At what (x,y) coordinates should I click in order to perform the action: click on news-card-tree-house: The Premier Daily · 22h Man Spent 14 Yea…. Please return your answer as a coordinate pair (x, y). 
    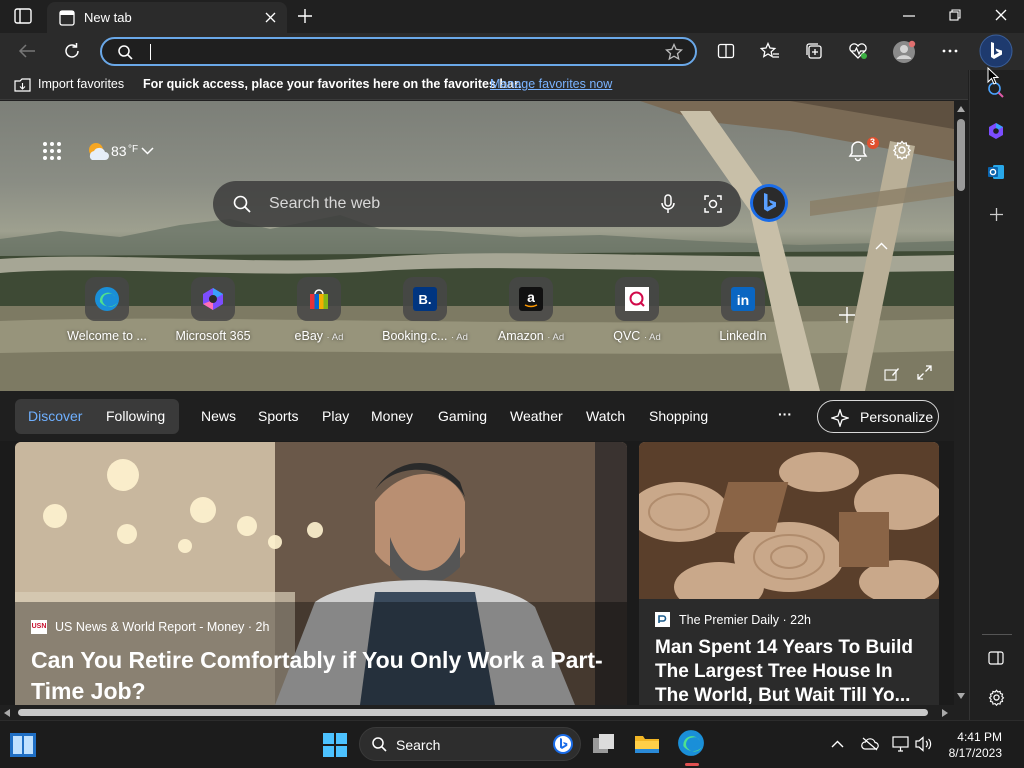
    Looking at the image, I should click on (789, 573).